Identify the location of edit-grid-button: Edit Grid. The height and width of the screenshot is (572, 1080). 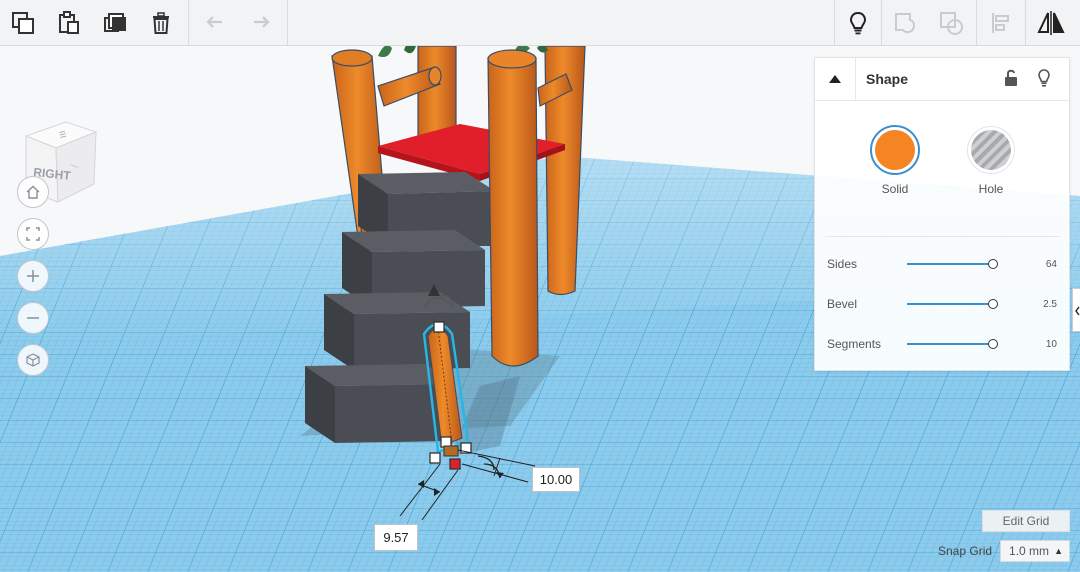
(1026, 521).